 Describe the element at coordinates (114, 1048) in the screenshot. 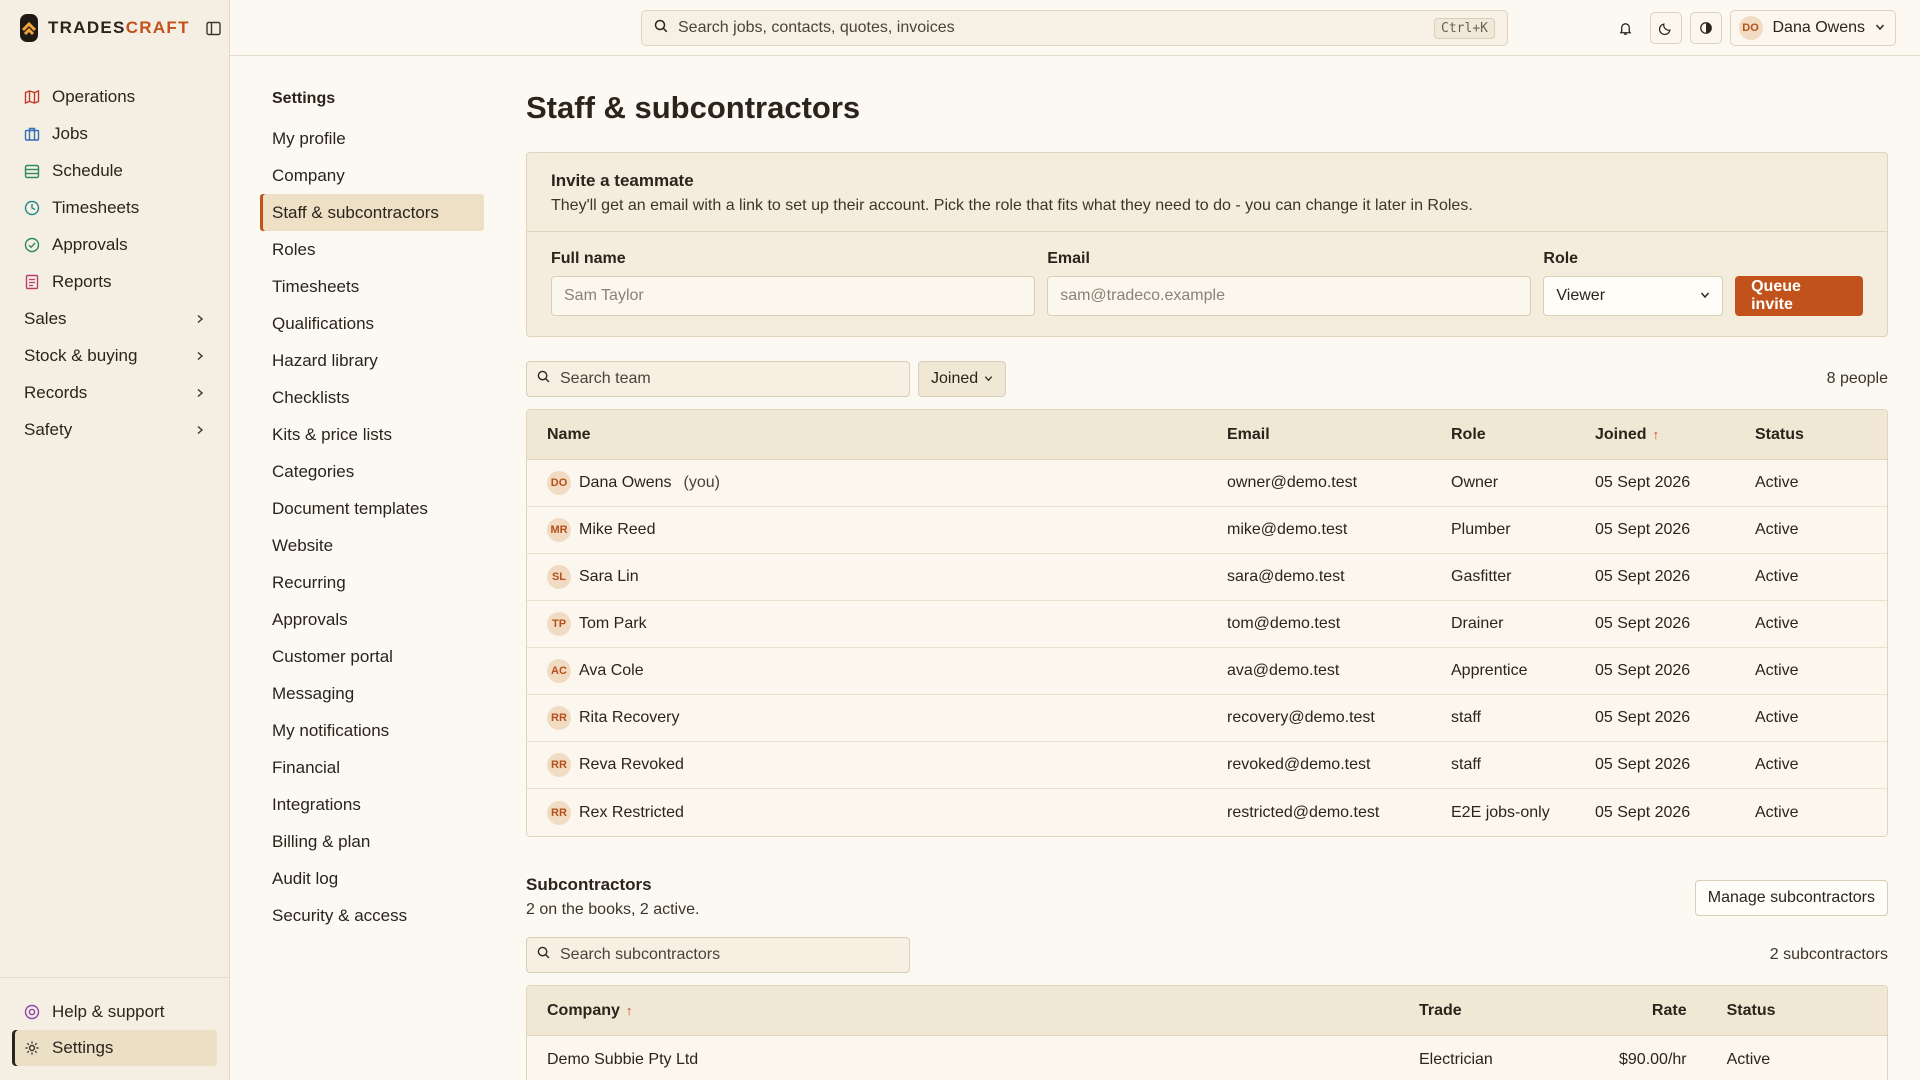

I see `settings-link: Settings` at that location.